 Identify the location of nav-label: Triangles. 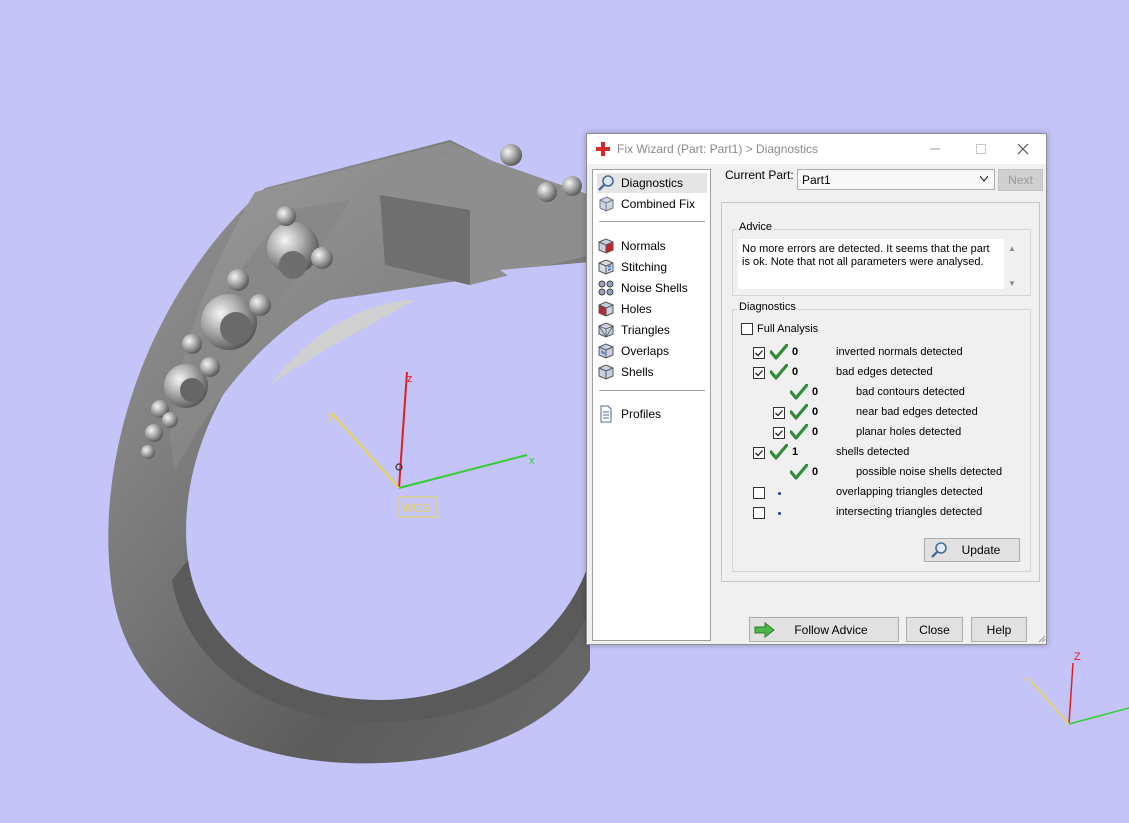
(645, 330).